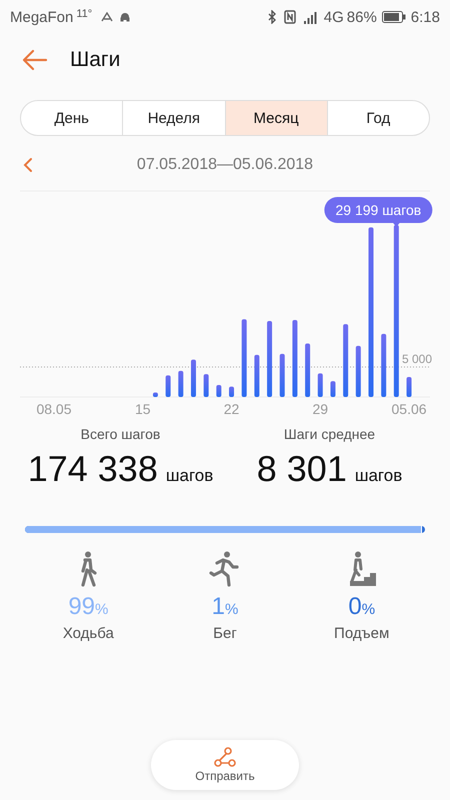 This screenshot has height=800, width=450. Describe the element at coordinates (84, 14) in the screenshot. I see `notification-count: 11°` at that location.